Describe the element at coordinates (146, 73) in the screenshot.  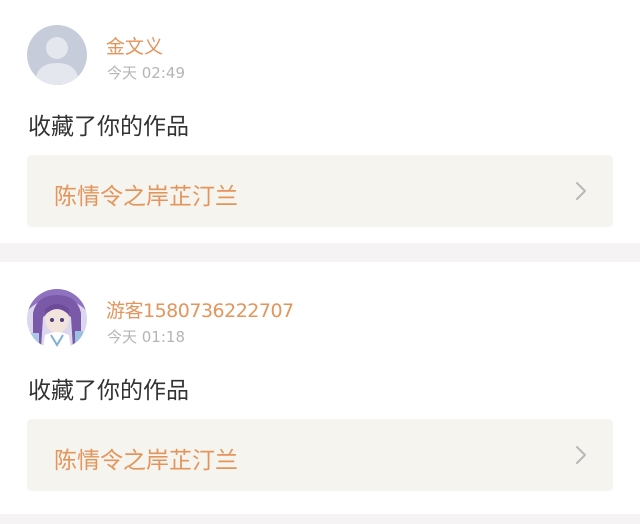
I see `timestamp: 今天 02:49` at that location.